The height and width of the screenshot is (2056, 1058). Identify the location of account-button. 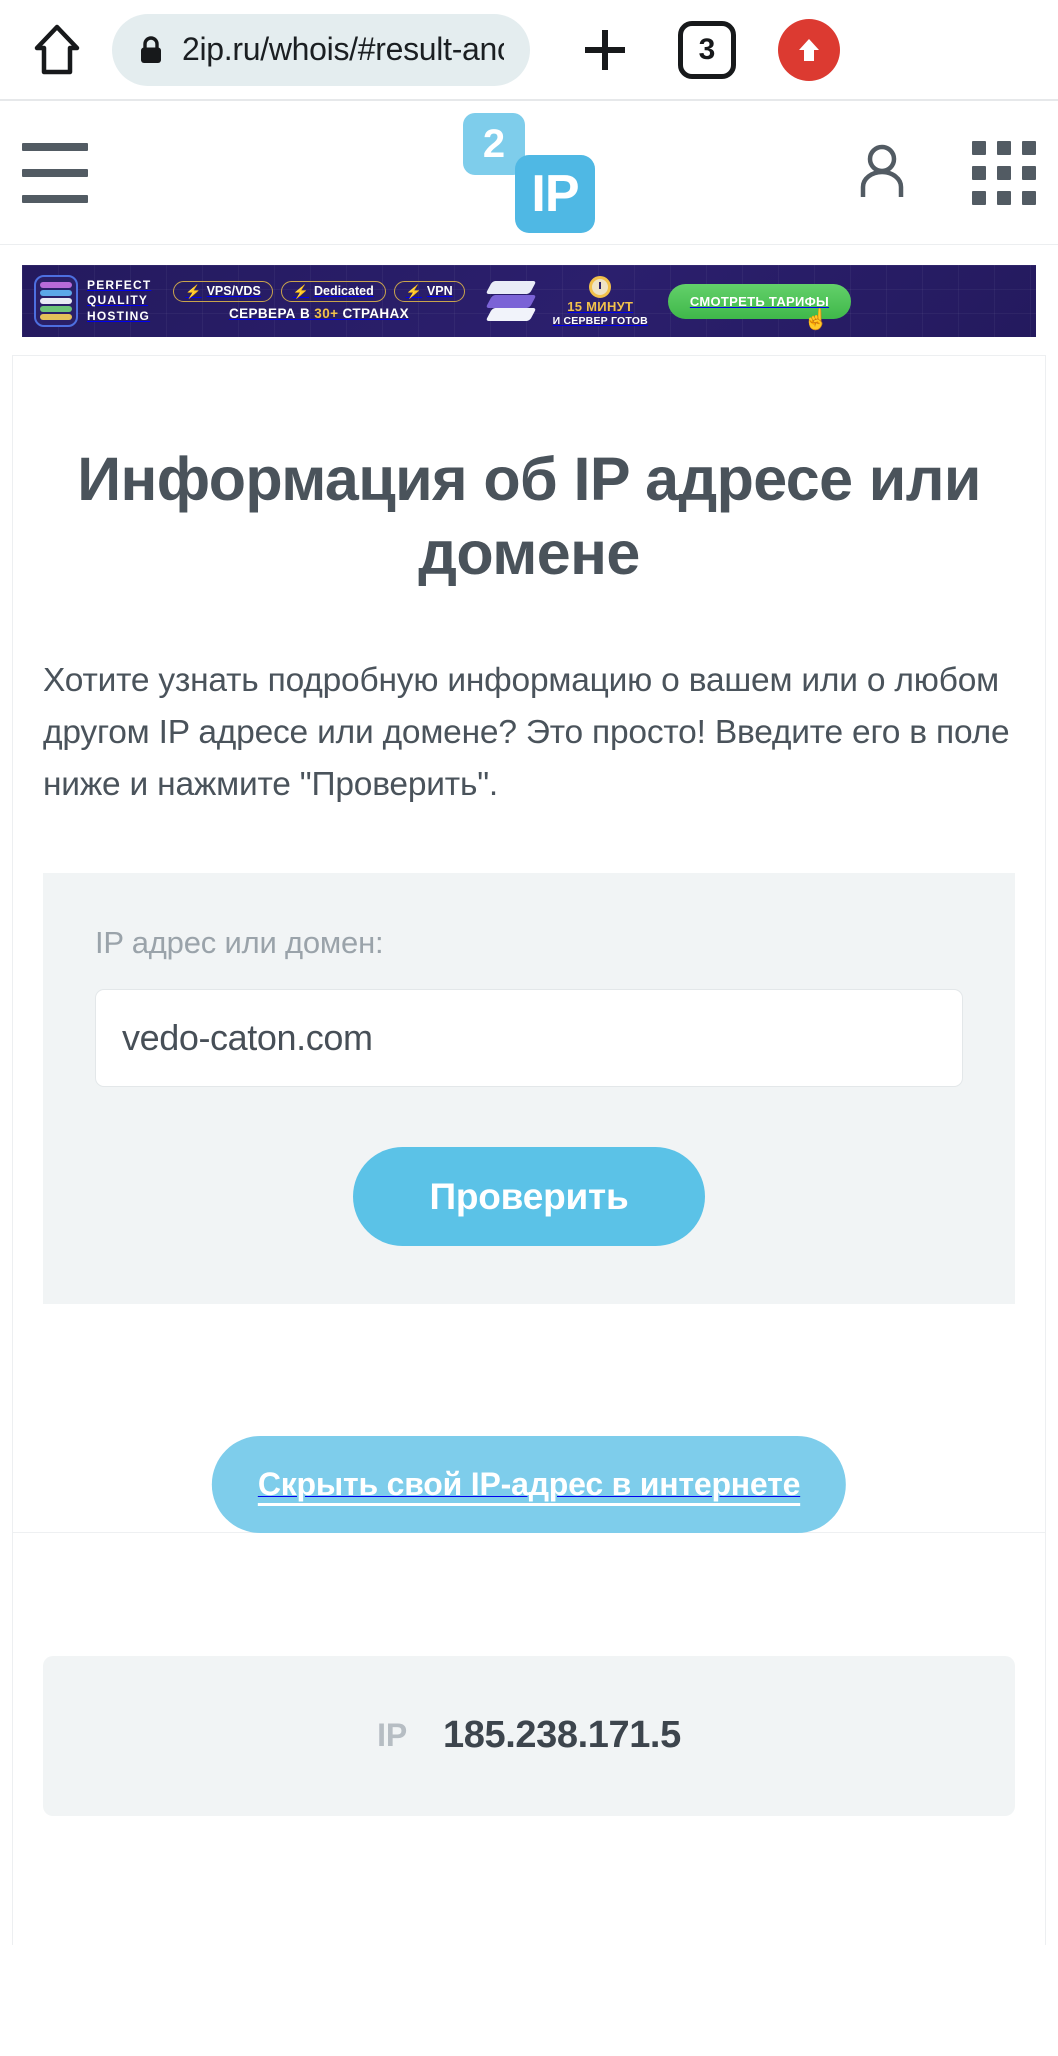
(882, 172).